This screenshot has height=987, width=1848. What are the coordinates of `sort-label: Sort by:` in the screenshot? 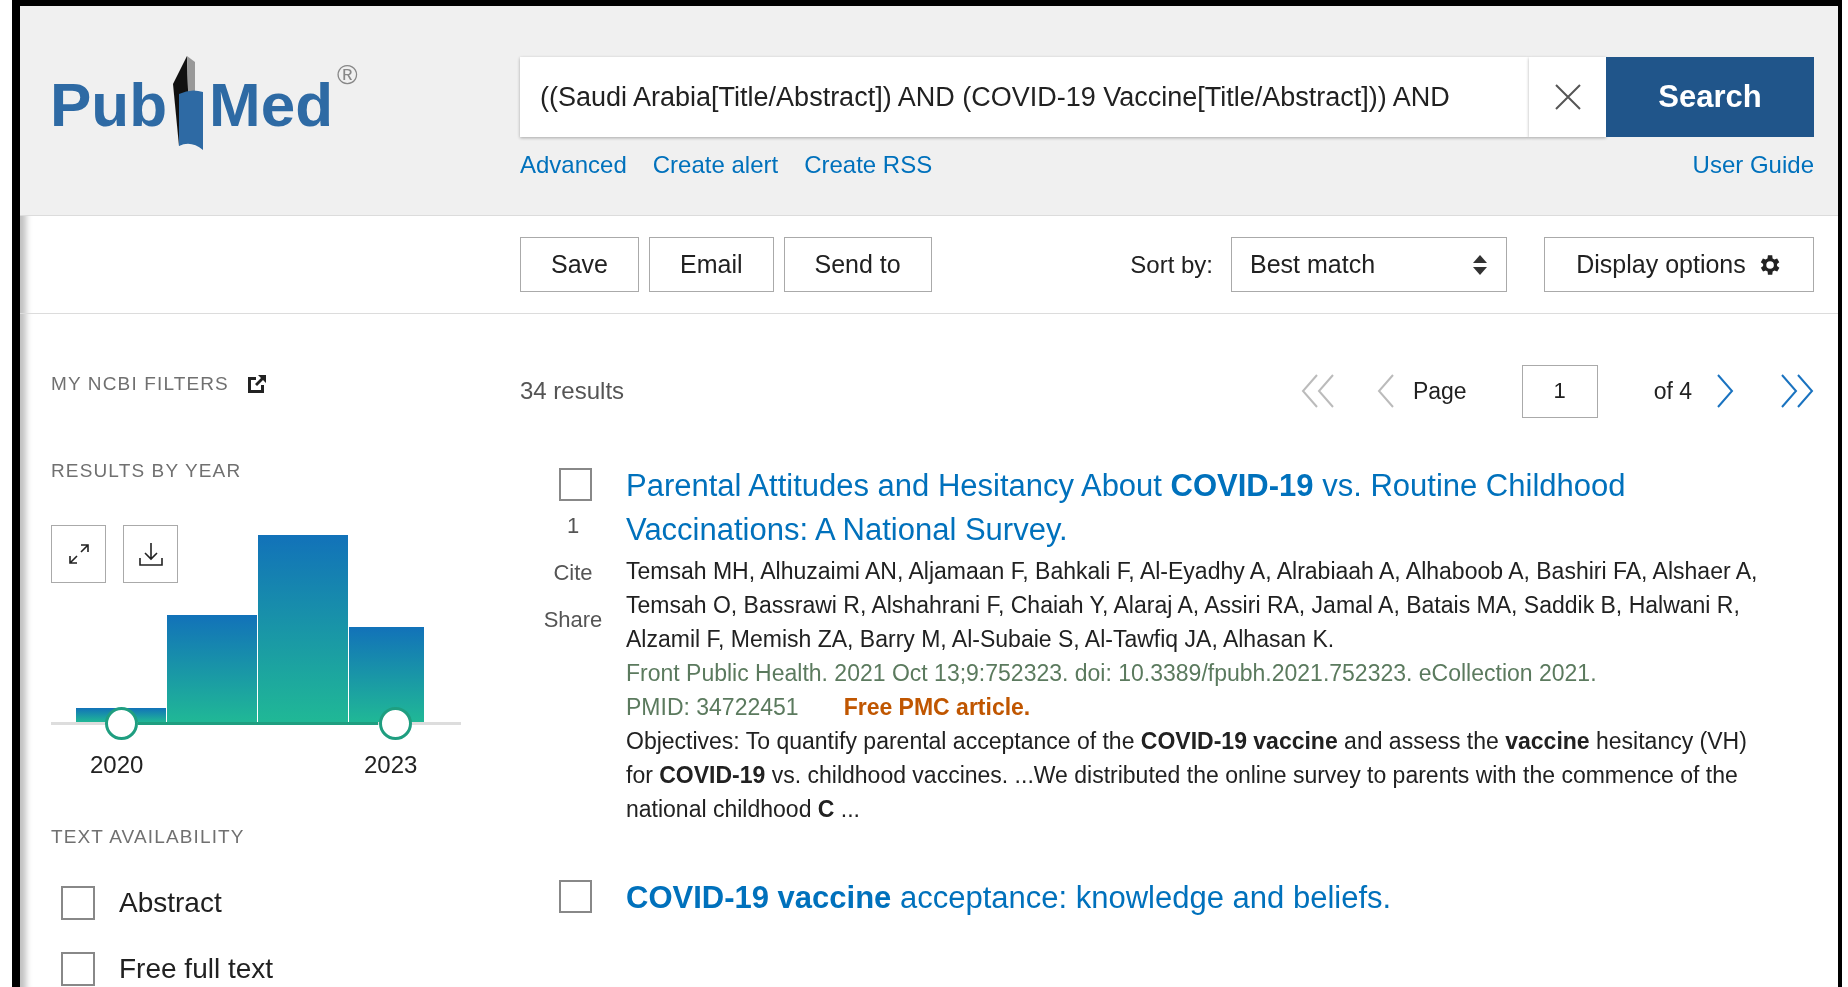 It's located at (1171, 264).